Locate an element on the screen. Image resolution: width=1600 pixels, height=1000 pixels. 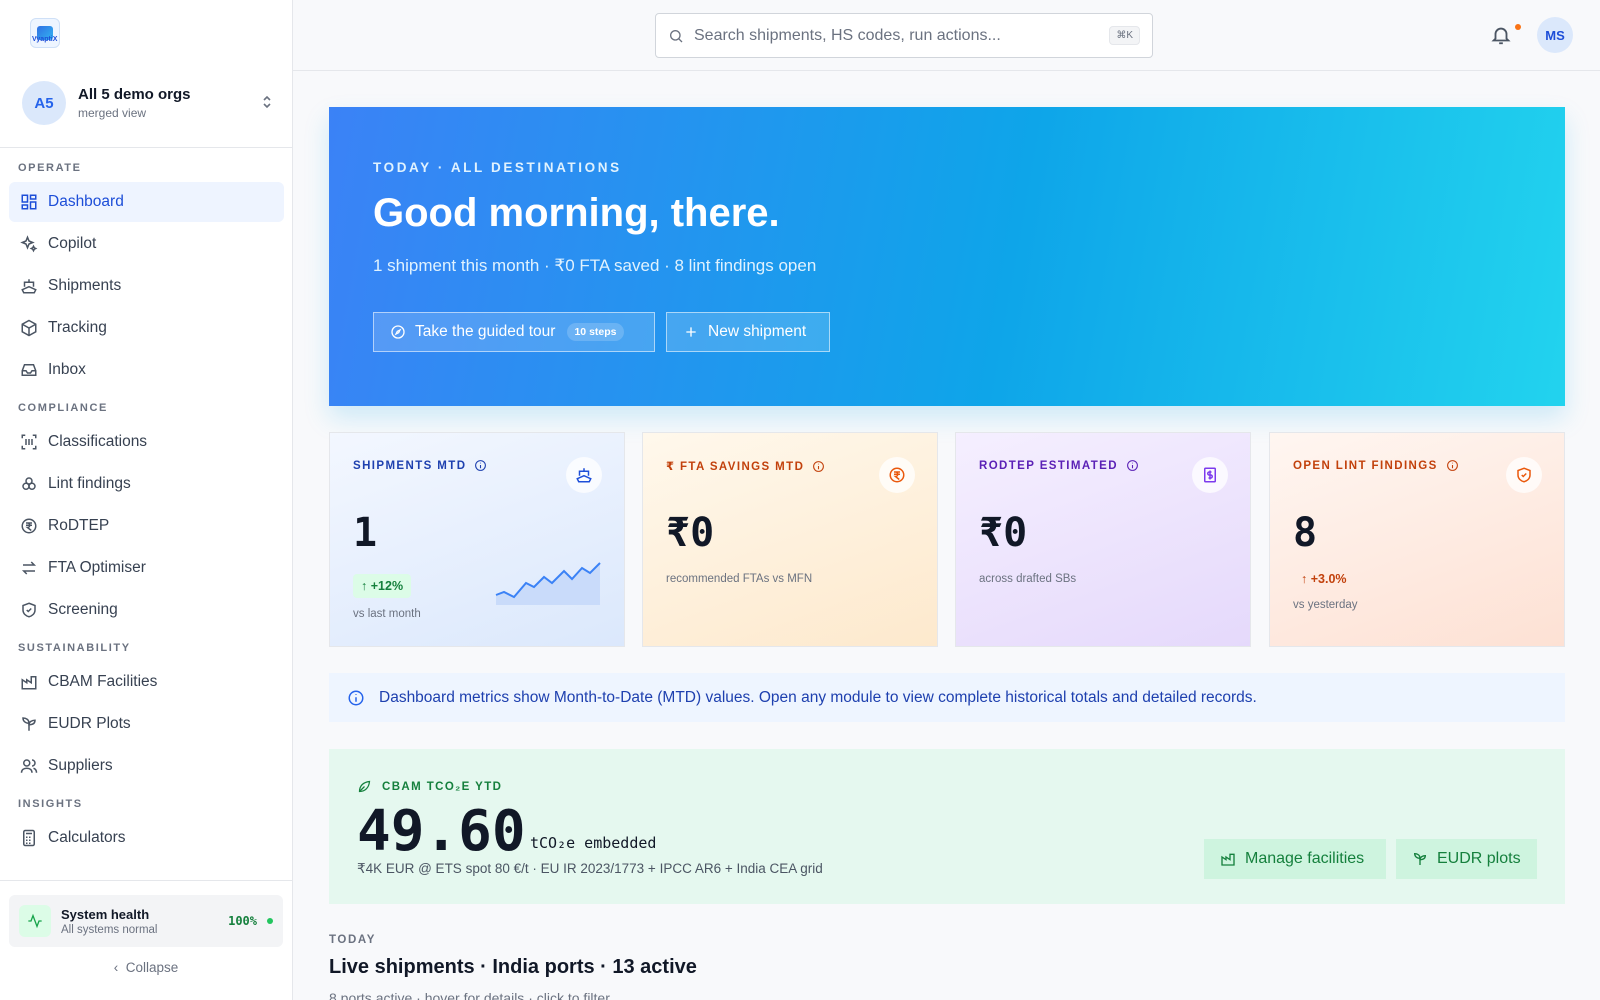
status-dot is located at coordinates (270, 921).